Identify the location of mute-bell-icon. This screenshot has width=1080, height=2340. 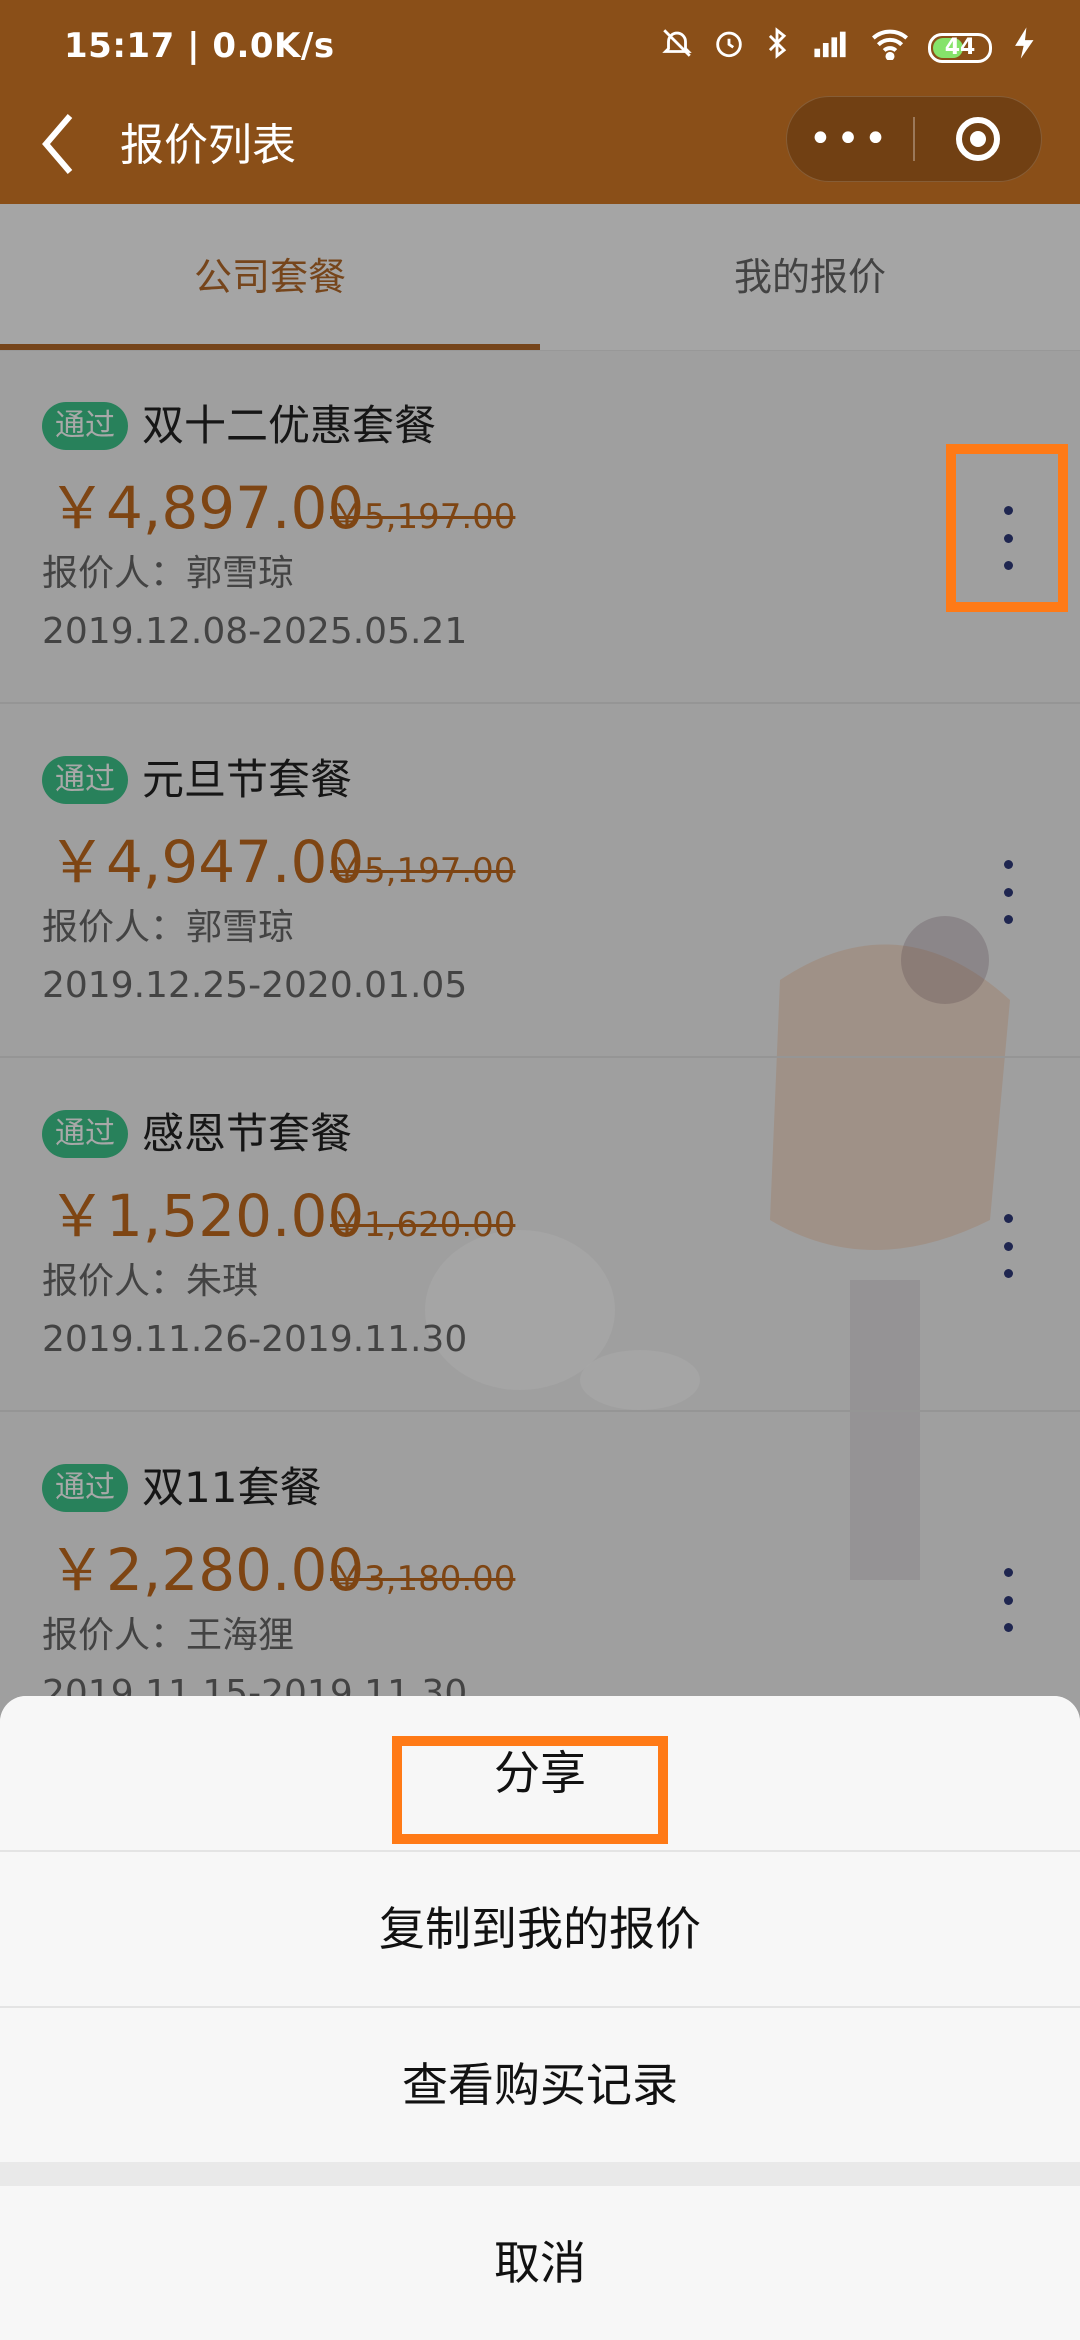
(677, 47).